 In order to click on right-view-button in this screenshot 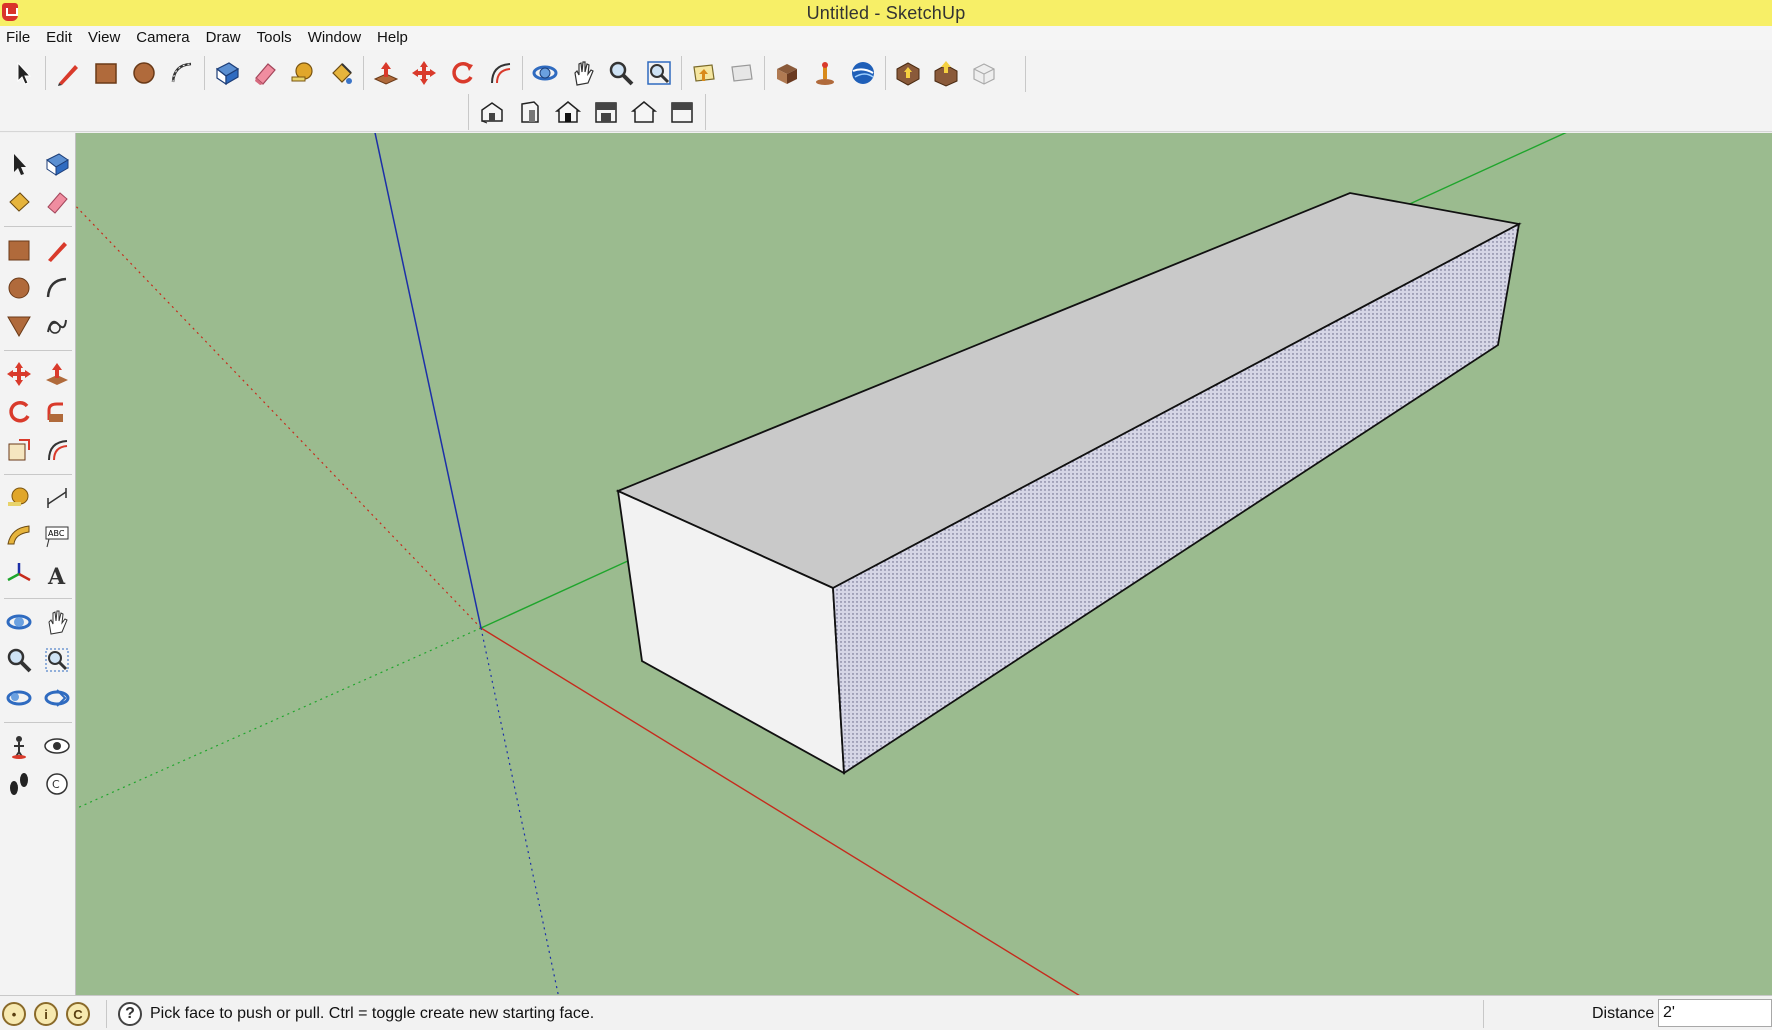, I will do `click(606, 112)`.